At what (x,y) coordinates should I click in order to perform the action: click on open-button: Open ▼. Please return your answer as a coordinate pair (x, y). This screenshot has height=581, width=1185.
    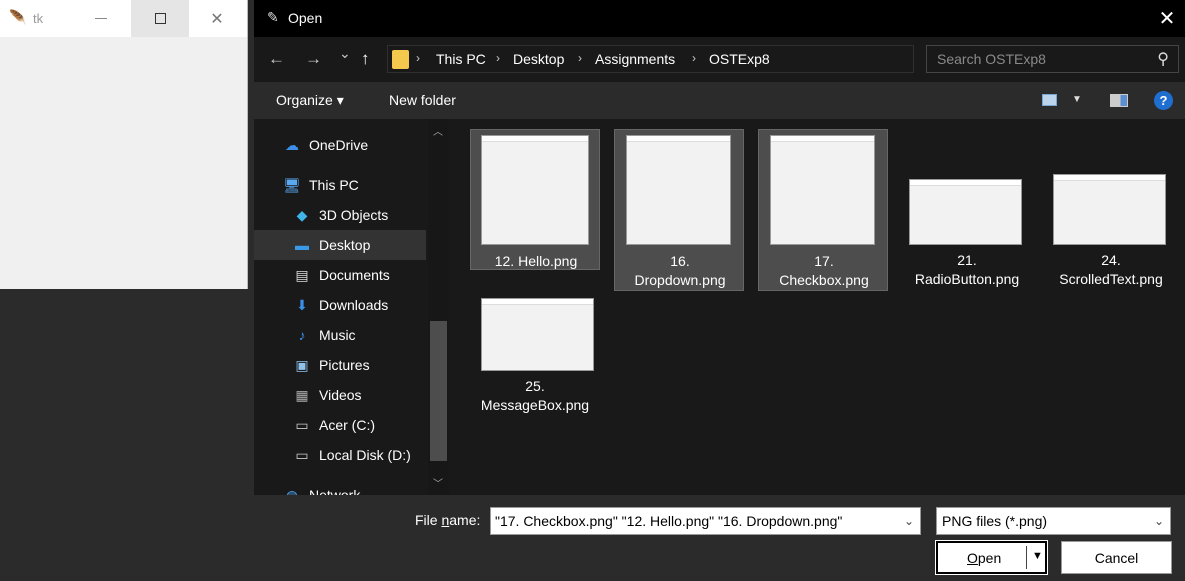
    Looking at the image, I should click on (991, 557).